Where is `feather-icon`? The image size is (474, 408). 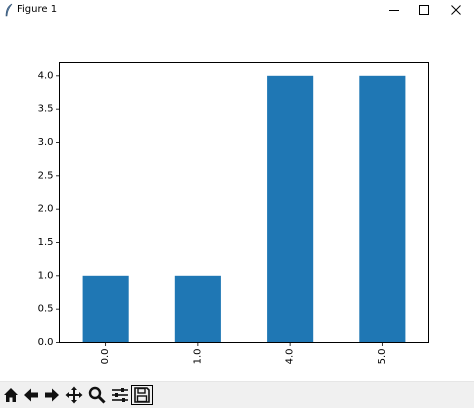
feather-icon is located at coordinates (9, 10).